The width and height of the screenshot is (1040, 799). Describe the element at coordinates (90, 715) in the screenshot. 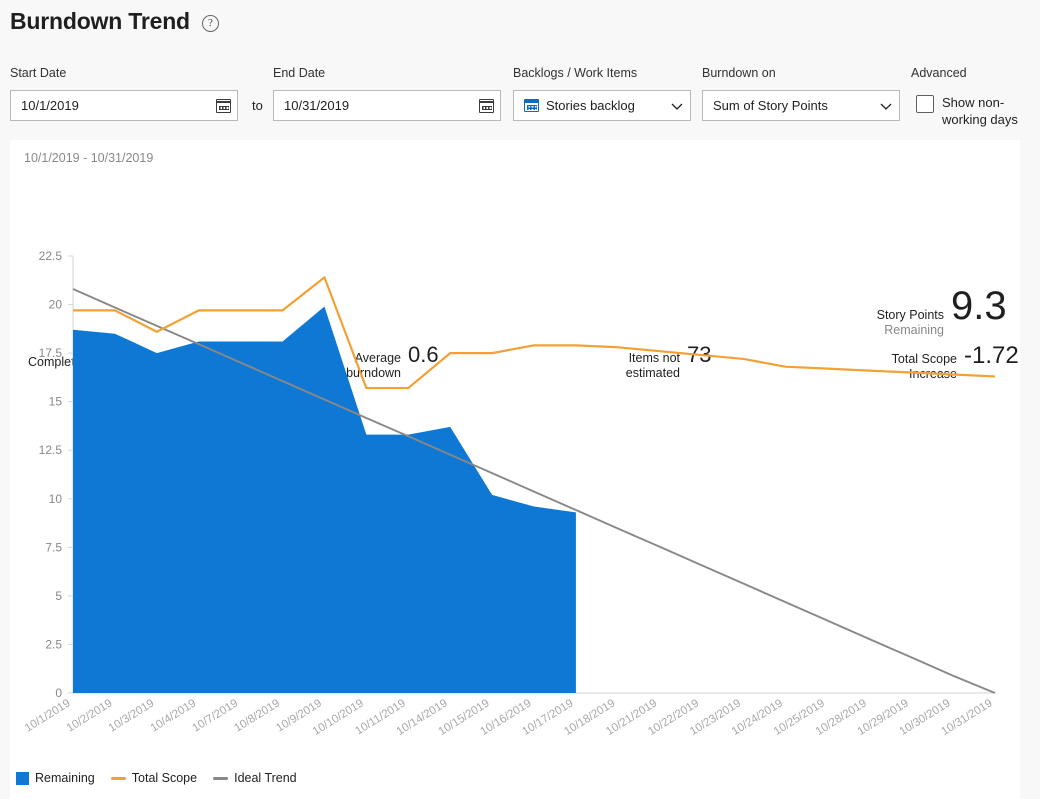

I see `x-axis-tick-label: 10/2/2019` at that location.